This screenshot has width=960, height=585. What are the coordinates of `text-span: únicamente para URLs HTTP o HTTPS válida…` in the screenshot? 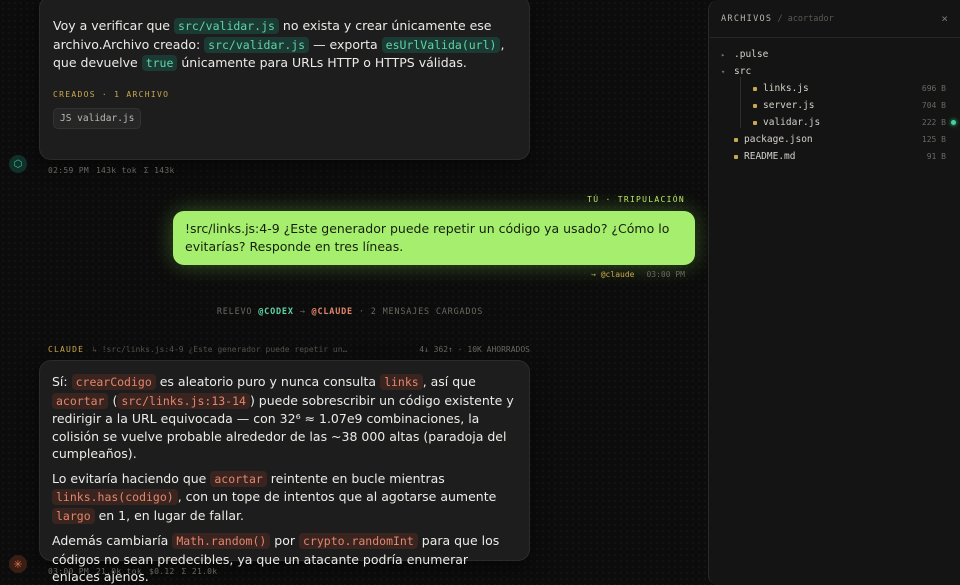 It's located at (322, 62).